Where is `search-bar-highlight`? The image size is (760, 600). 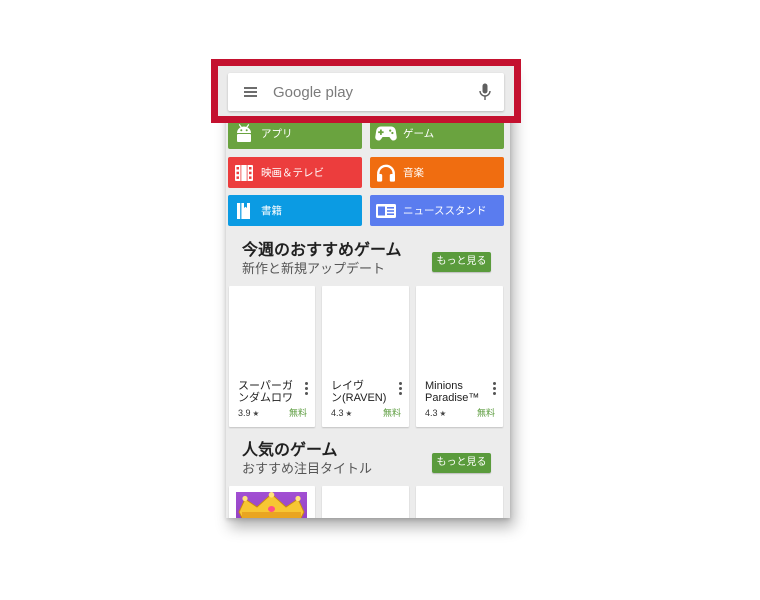
search-bar-highlight is located at coordinates (366, 91).